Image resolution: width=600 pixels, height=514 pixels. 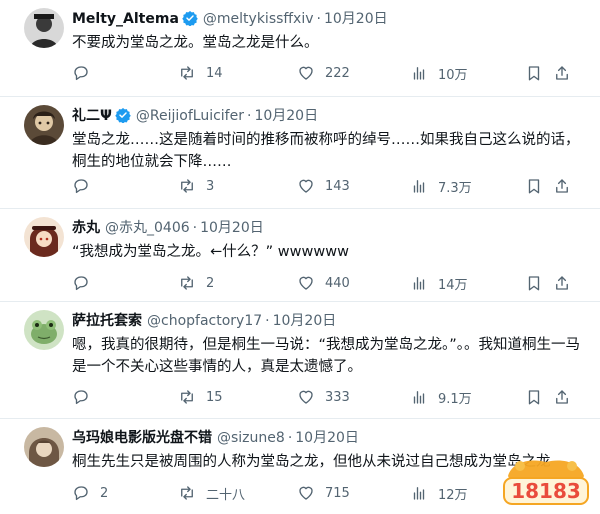 I want to click on tweet-header: 礼二Ψ @ReijiofLuicifer · 10月20日, so click(x=195, y=116).